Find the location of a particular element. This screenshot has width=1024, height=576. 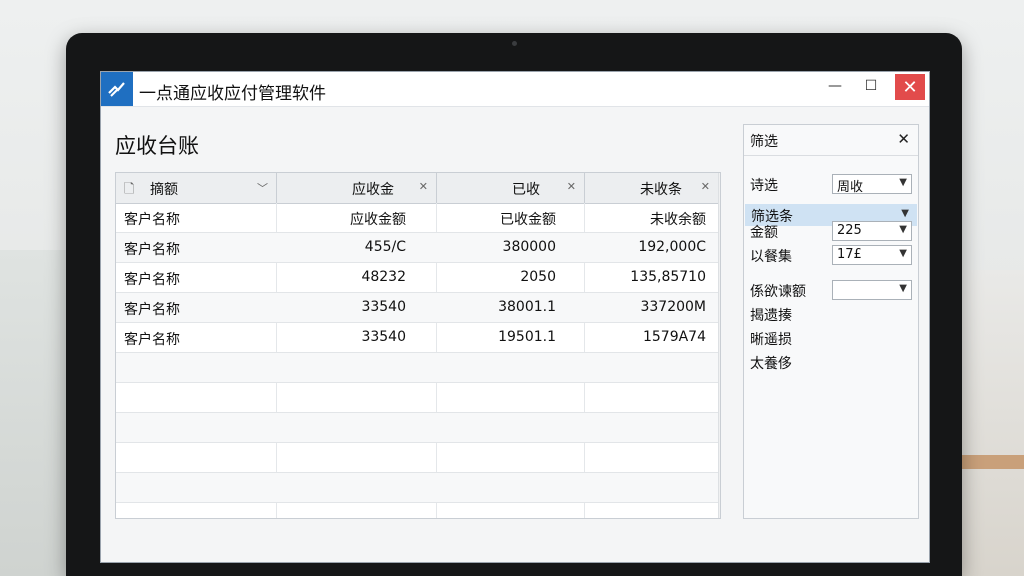

filter-select-period: 周收 ▼ is located at coordinates (872, 184).